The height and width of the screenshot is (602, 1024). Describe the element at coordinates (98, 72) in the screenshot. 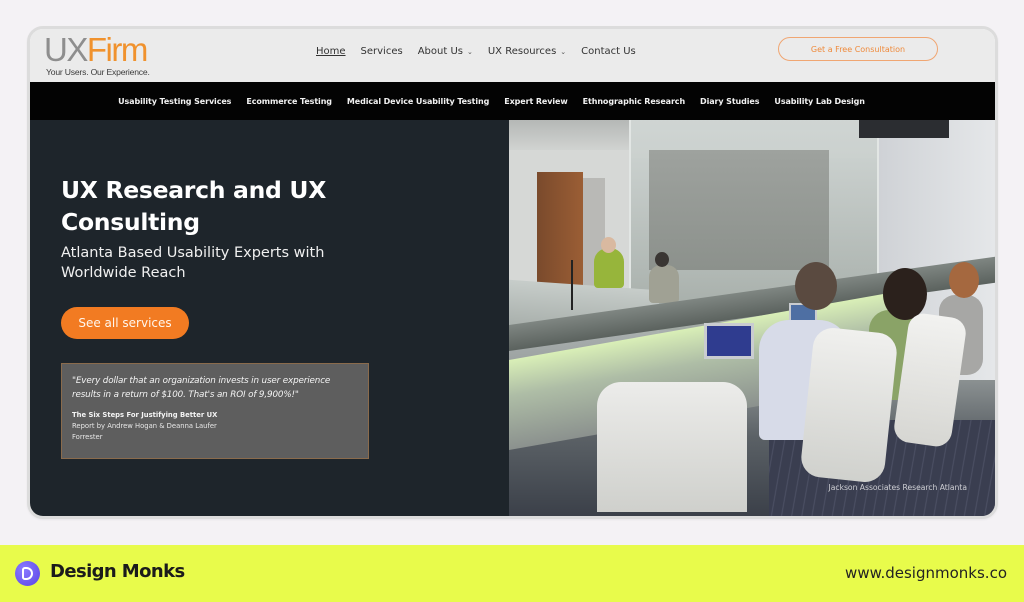

I see `logo-tagline: Your Users. Our Experience.` at that location.